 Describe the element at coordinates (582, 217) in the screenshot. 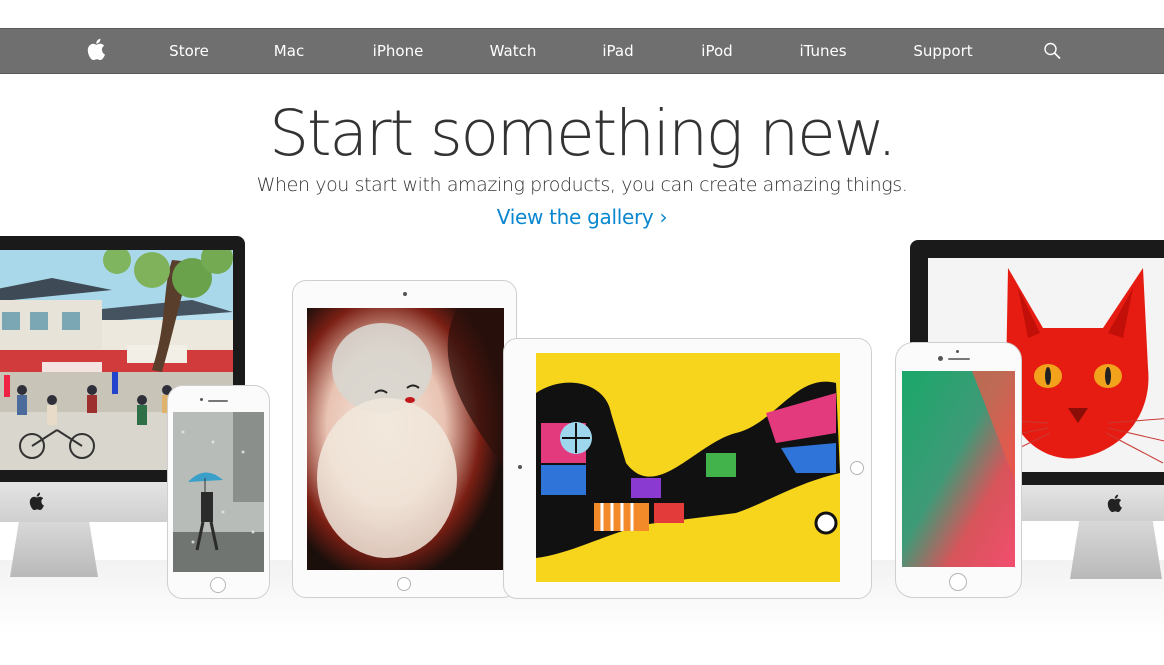

I see `view-gallery-link: View the gallery ›` at that location.